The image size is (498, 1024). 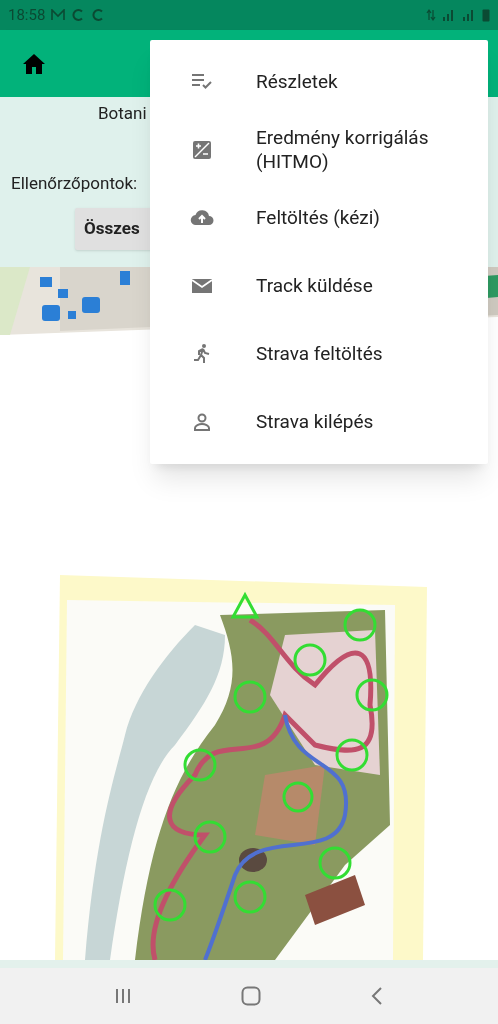 I want to click on status-time: 18:58, so click(x=27, y=15).